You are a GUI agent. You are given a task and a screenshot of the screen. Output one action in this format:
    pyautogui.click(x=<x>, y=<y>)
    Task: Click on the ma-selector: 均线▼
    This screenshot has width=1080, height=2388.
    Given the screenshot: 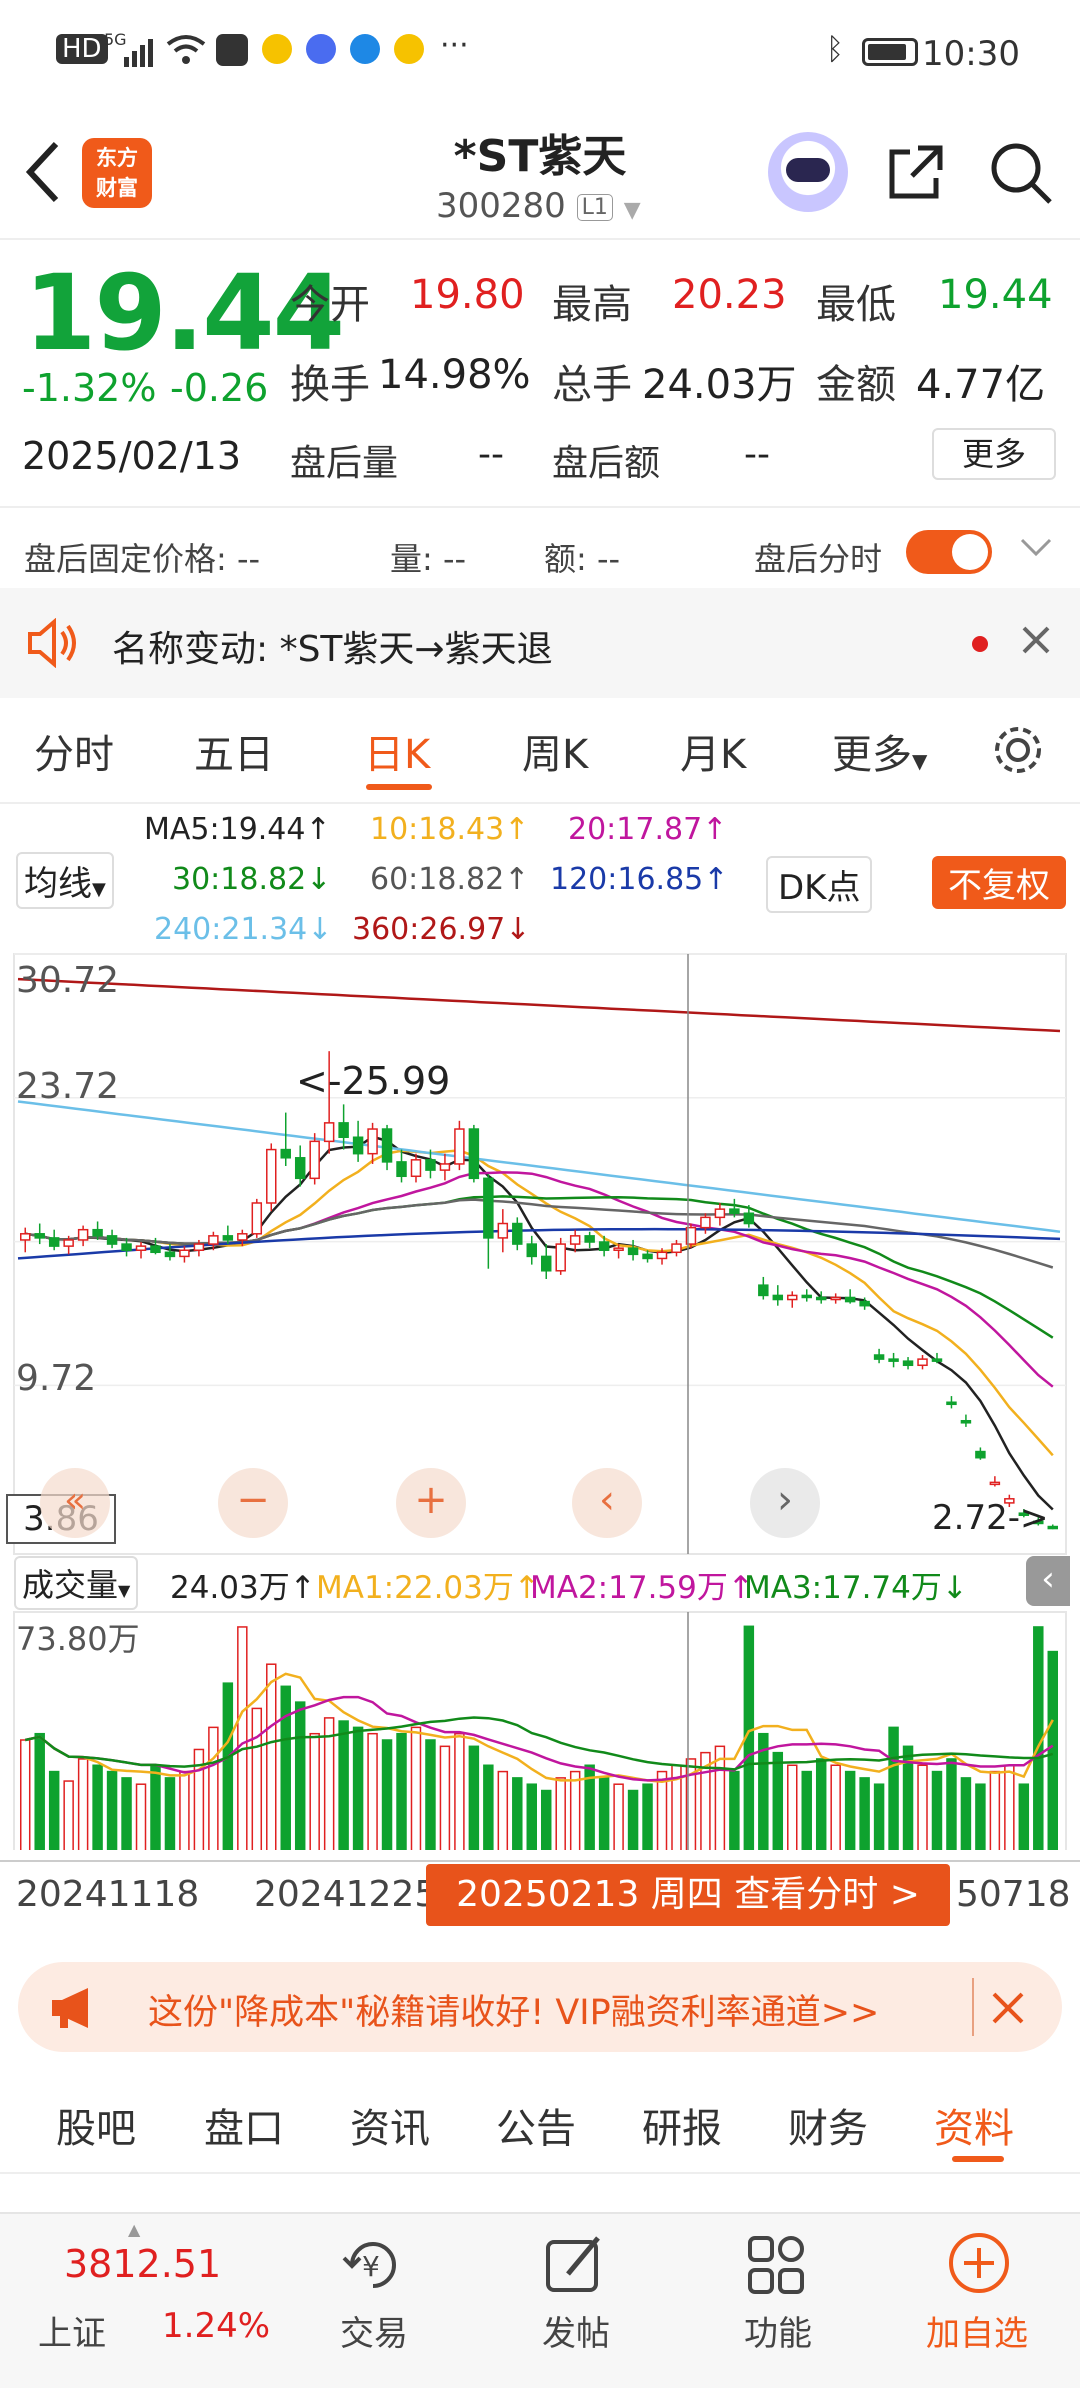 What is the action you would take?
    pyautogui.click(x=65, y=880)
    